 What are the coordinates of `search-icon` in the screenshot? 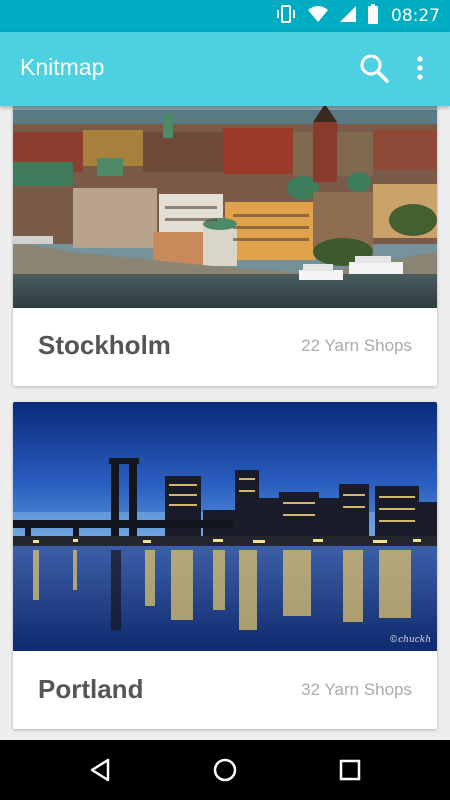 It's located at (374, 68).